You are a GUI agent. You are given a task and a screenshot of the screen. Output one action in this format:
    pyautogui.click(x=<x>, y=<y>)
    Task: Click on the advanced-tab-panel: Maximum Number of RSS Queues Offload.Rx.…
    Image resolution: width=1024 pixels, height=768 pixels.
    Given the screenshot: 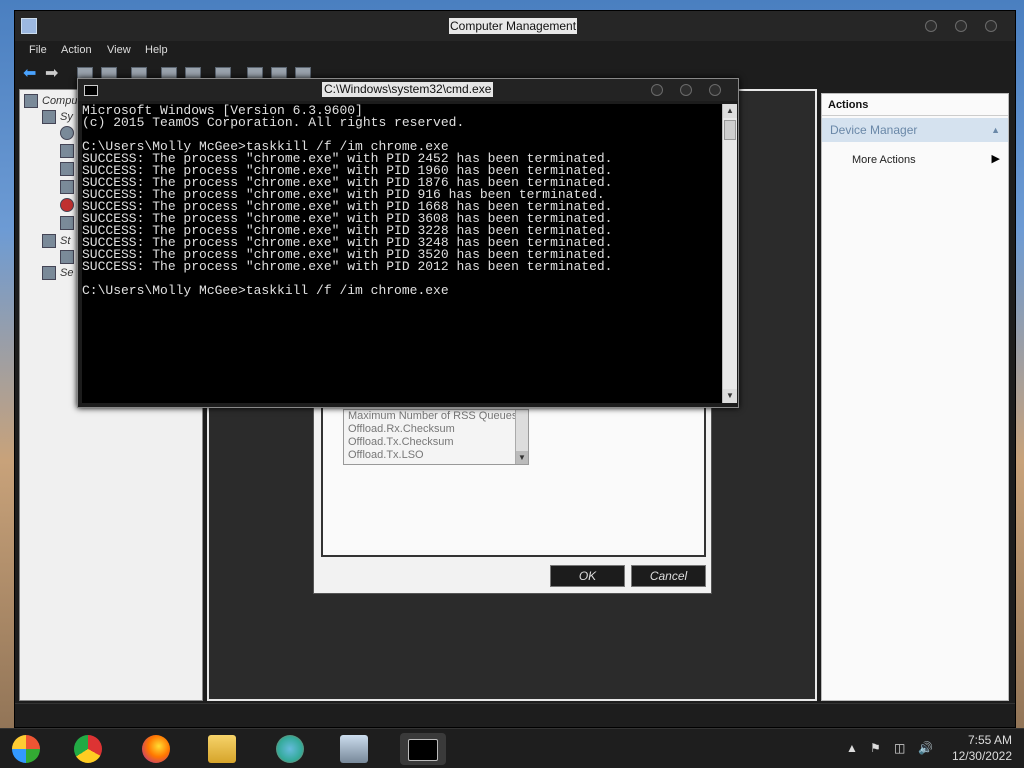 What is the action you would take?
    pyautogui.click(x=513, y=479)
    